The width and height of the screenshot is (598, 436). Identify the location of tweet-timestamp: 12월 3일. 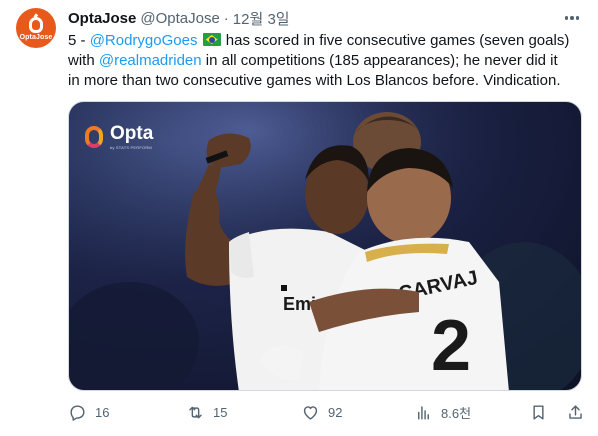
(261, 18).